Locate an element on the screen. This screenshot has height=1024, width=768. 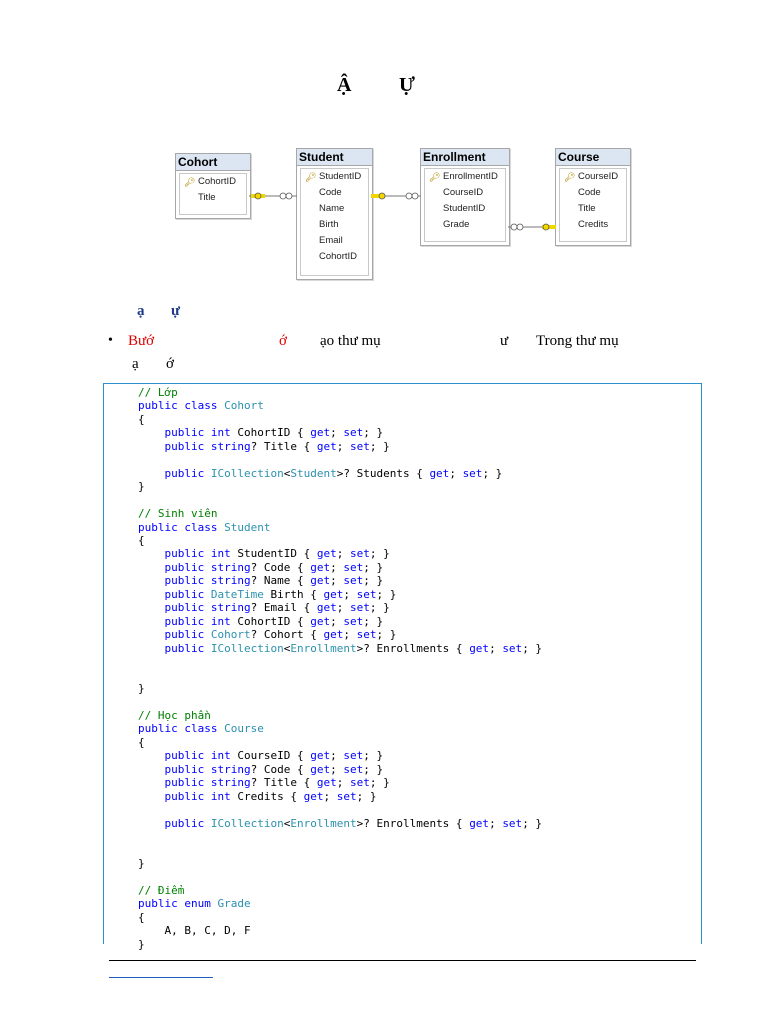
footnote-link is located at coordinates (161, 977).